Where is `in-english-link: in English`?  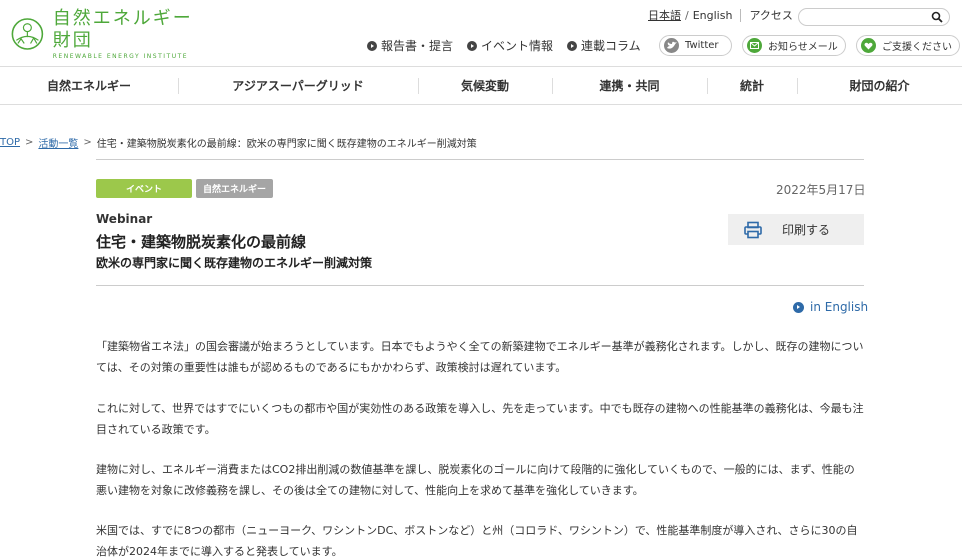 in-english-link: in English is located at coordinates (830, 307).